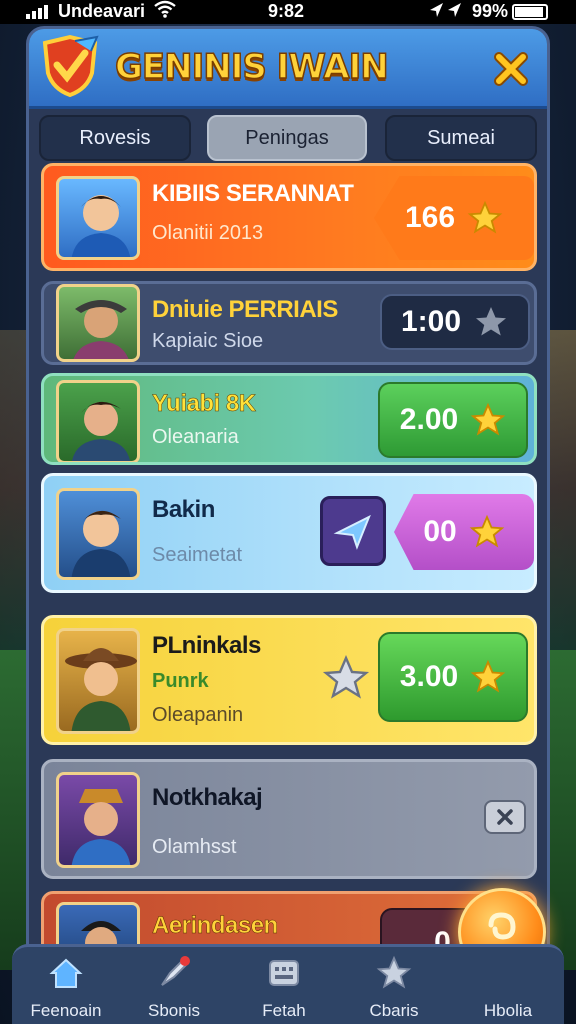 This screenshot has height=1024, width=576. Describe the element at coordinates (346, 678) in the screenshot. I see `favorite-star-icon` at that location.